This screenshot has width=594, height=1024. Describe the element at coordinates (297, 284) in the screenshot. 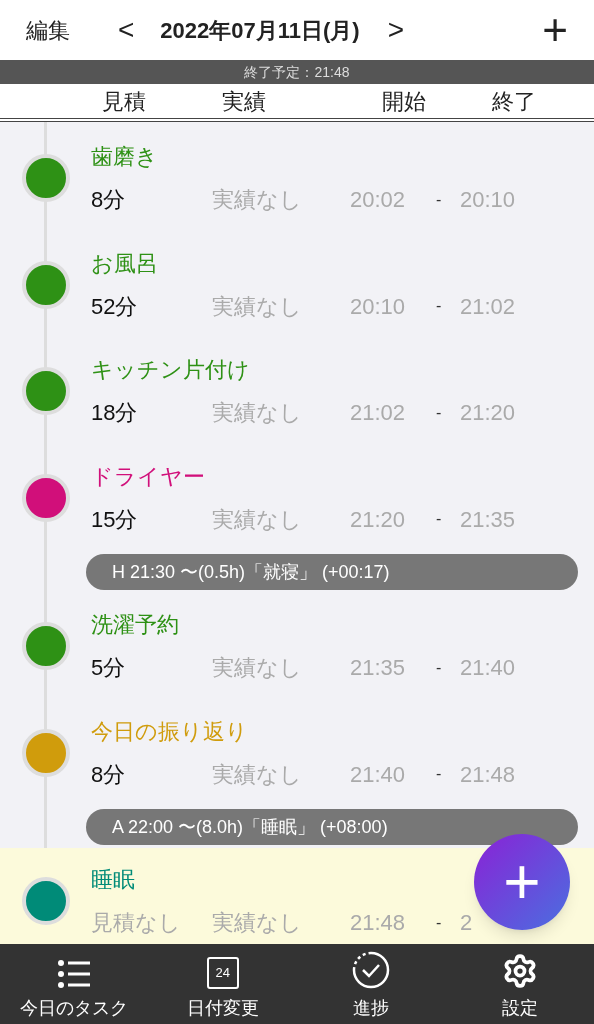

I see `task-row: お風呂 52分 実績なし 20:10 - 21:02` at that location.